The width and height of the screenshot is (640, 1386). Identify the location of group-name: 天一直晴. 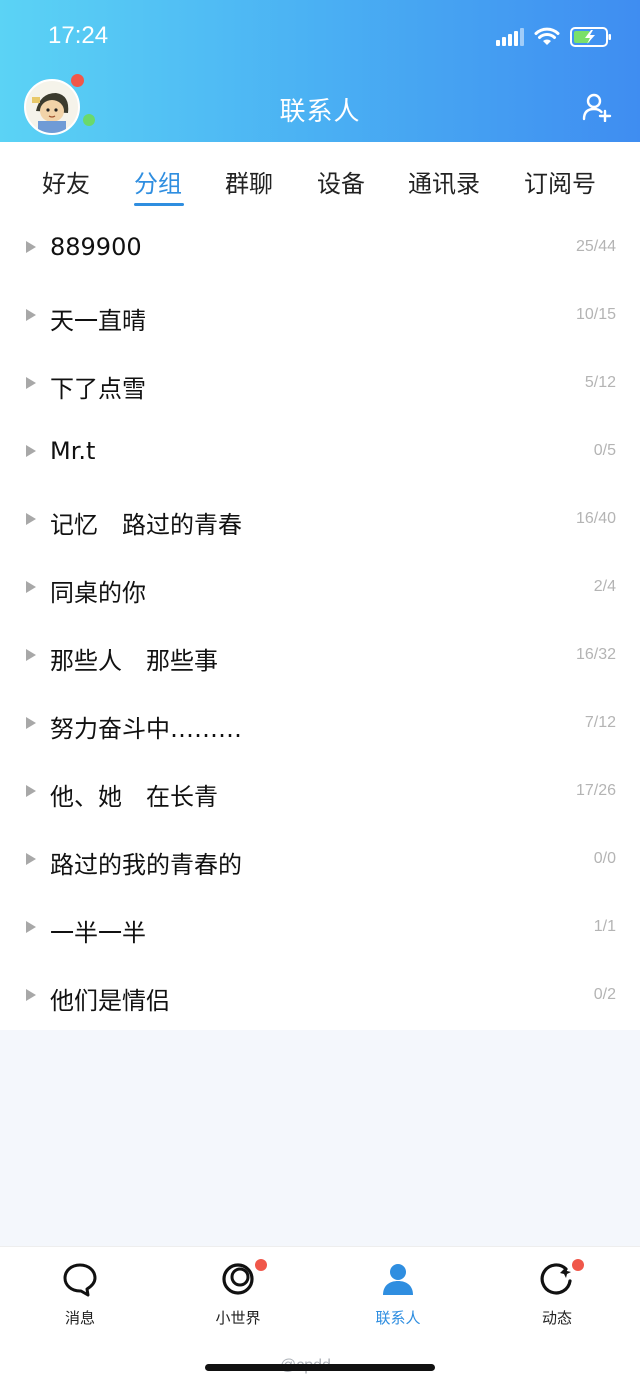
(98, 321).